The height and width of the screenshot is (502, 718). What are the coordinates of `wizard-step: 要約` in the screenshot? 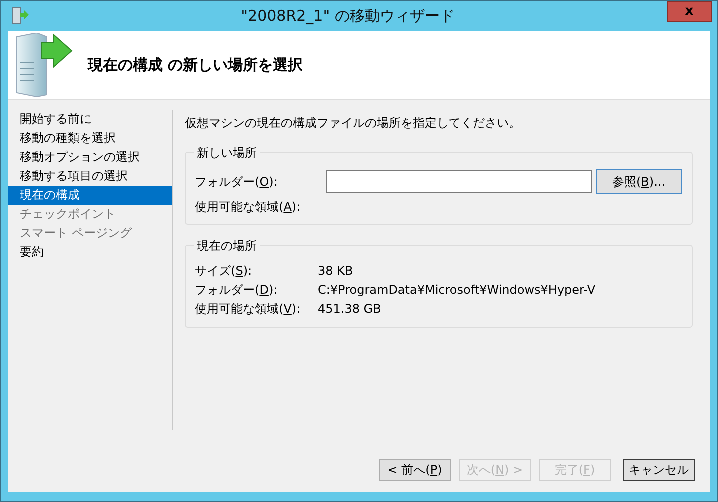 It's located at (90, 252).